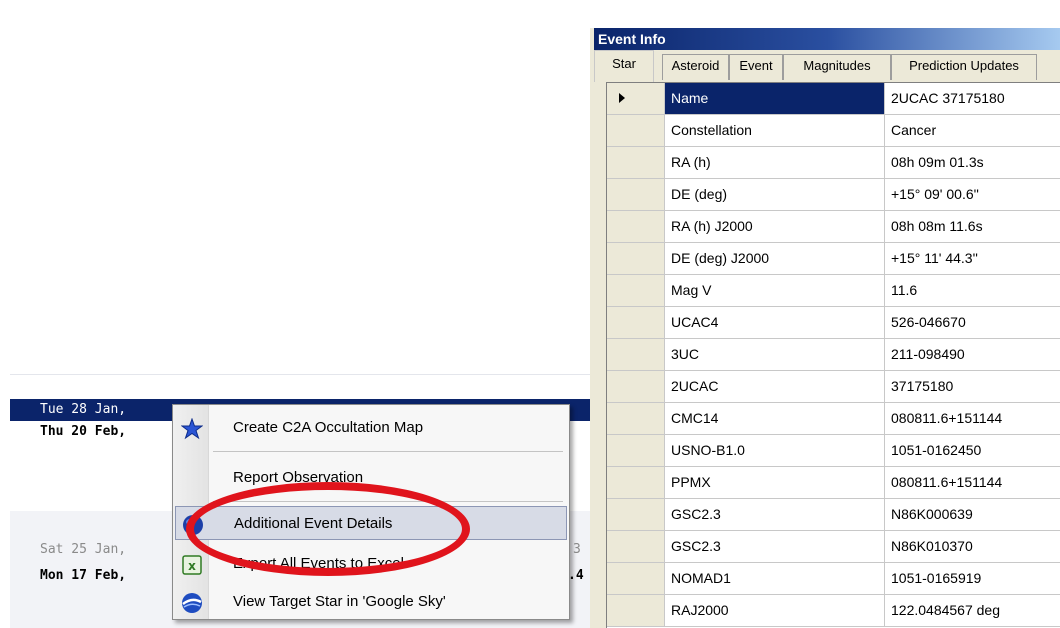  I want to click on property-value: 211-098490, so click(972, 354).